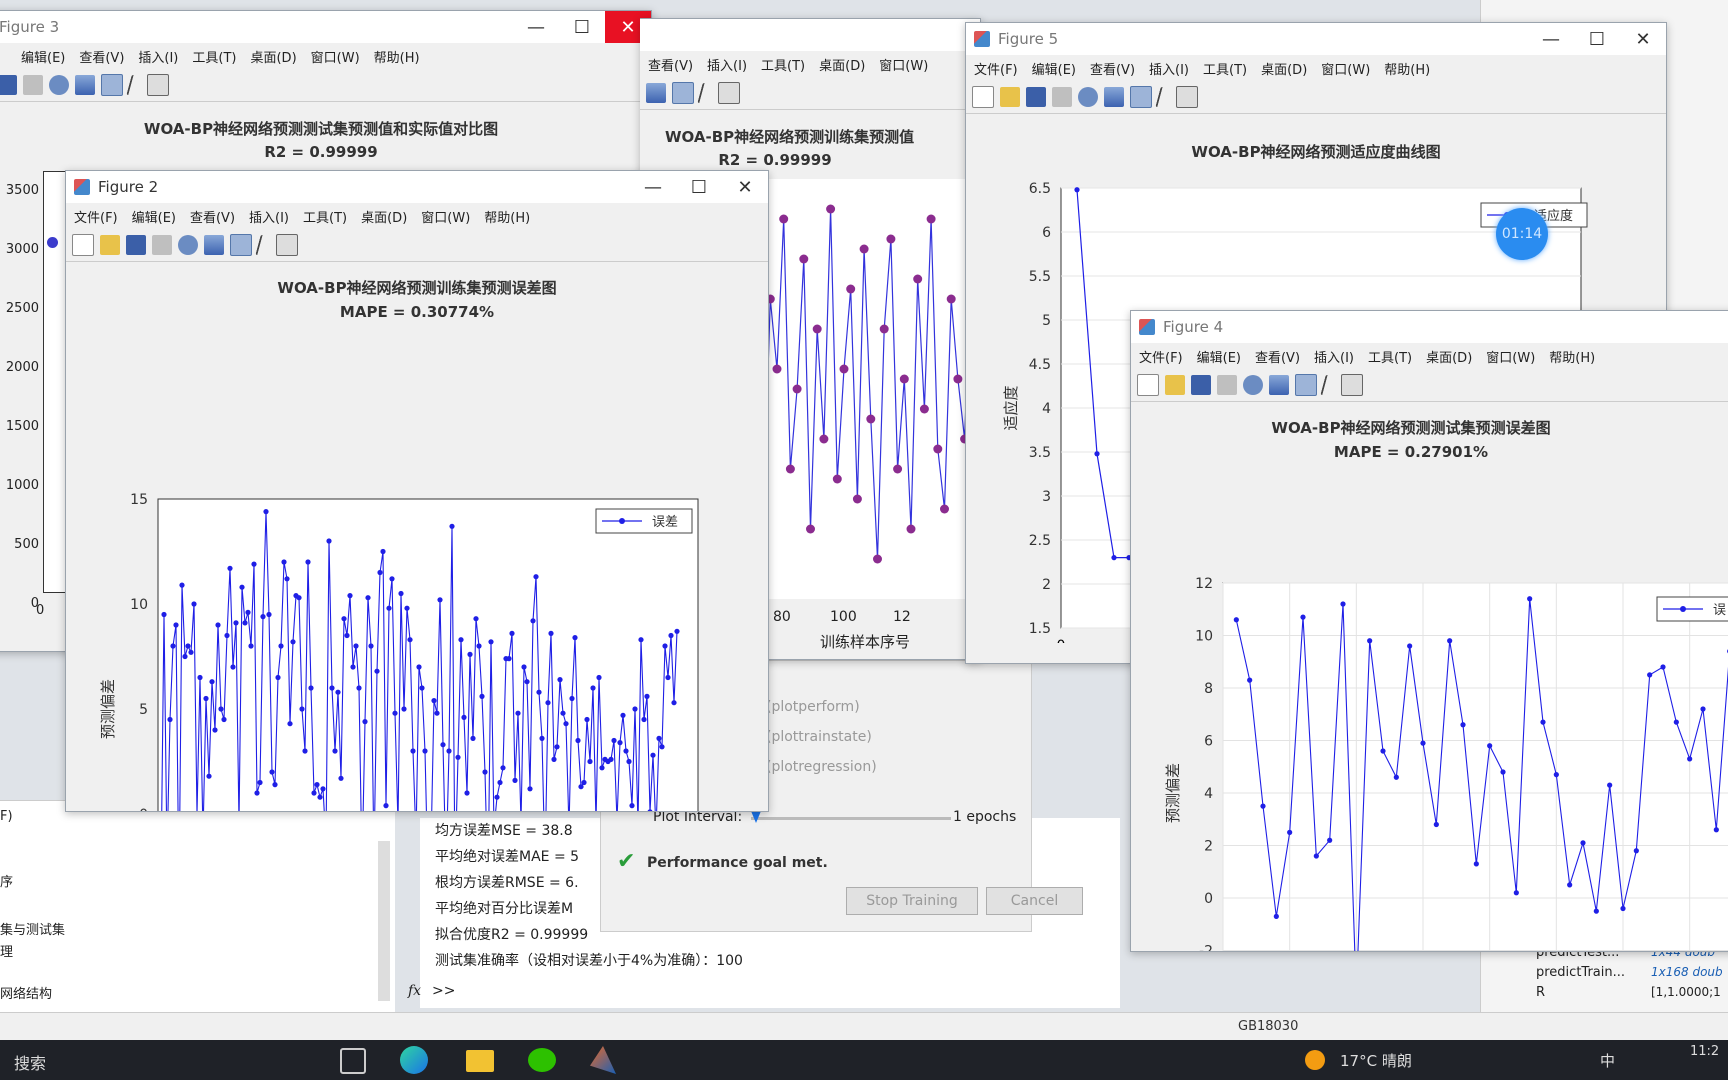 Image resolution: width=1728 pixels, height=1080 pixels. Describe the element at coordinates (1607, 1060) in the screenshot. I see `ime-indicator: 中` at that location.